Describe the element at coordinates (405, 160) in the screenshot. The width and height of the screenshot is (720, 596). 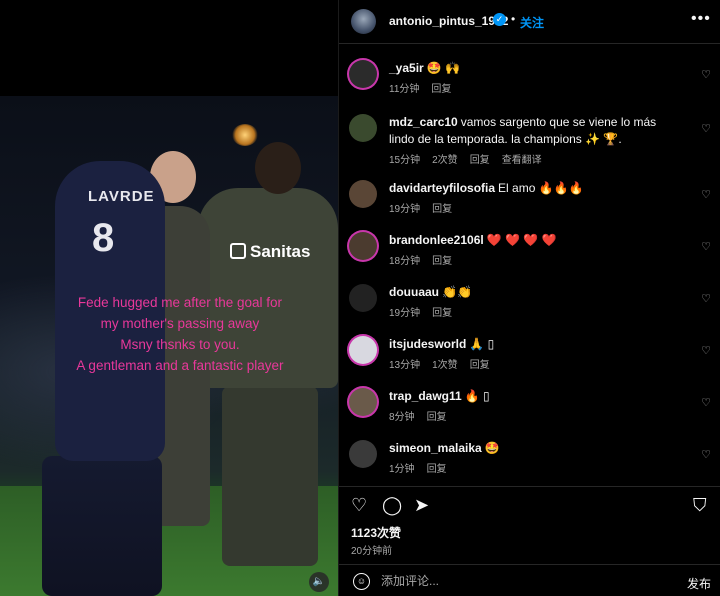
I see `comment-time: 15分钟` at that location.